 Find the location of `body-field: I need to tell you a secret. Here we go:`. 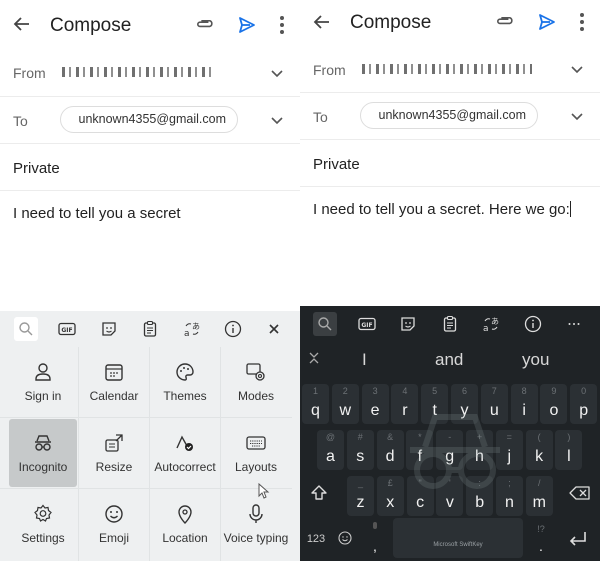

body-field: I need to tell you a secret. Here we go: is located at coordinates (442, 209).